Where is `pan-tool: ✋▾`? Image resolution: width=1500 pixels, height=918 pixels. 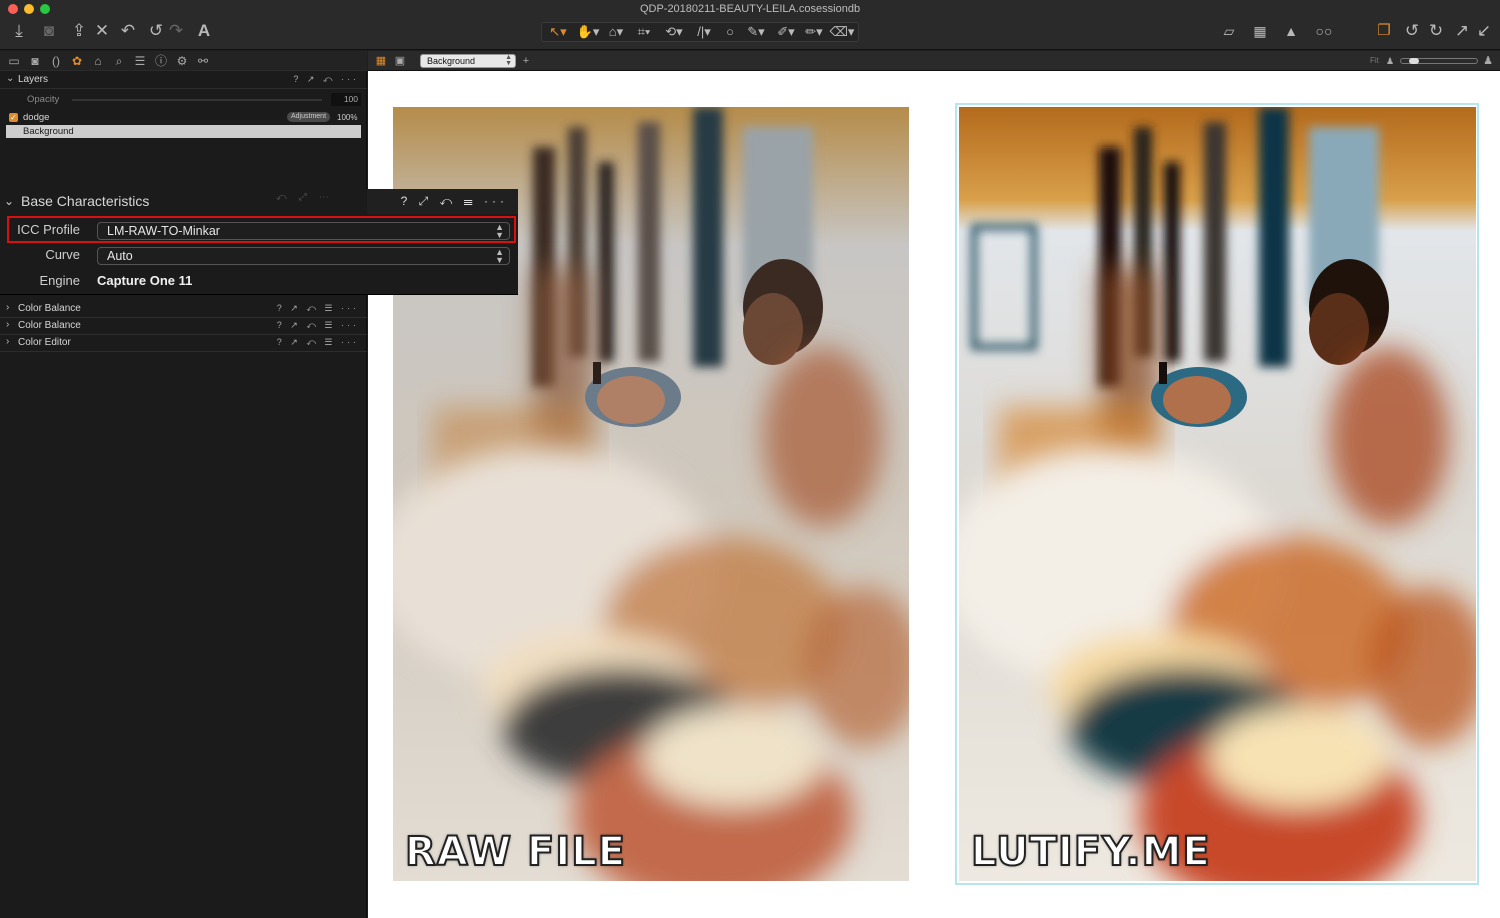 pan-tool: ✋▾ is located at coordinates (588, 32).